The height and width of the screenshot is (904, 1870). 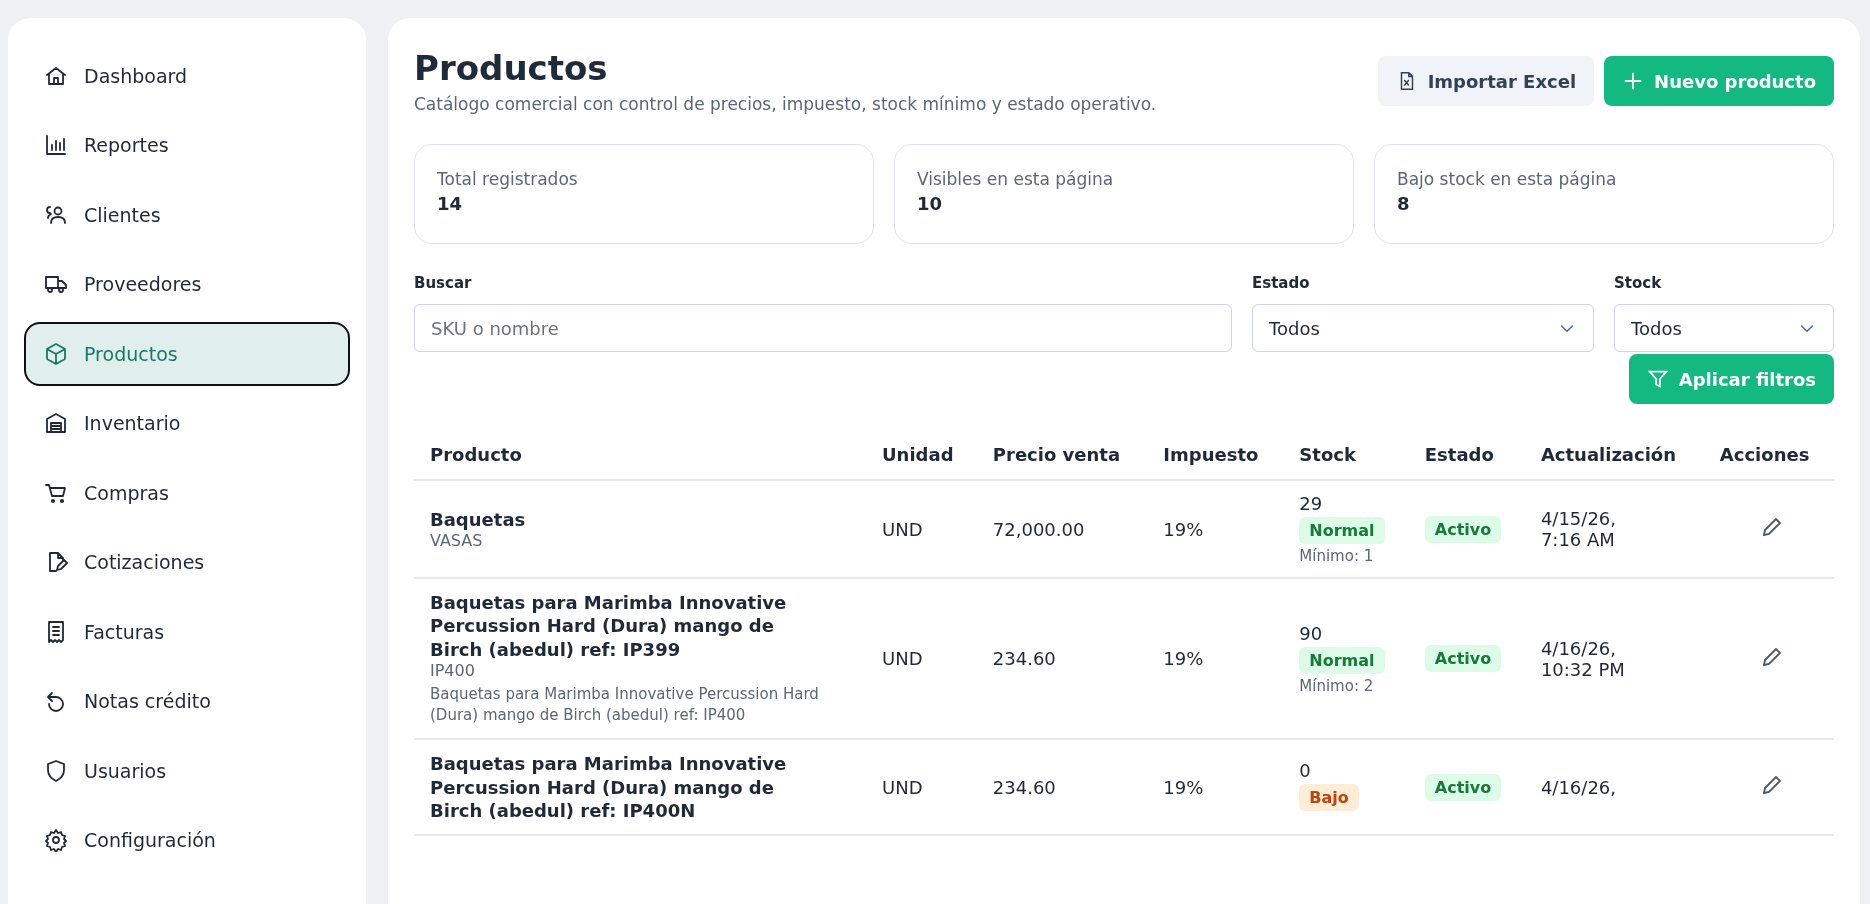 What do you see at coordinates (187, 562) in the screenshot?
I see `sidebar-item: Cotizaciones` at bounding box center [187, 562].